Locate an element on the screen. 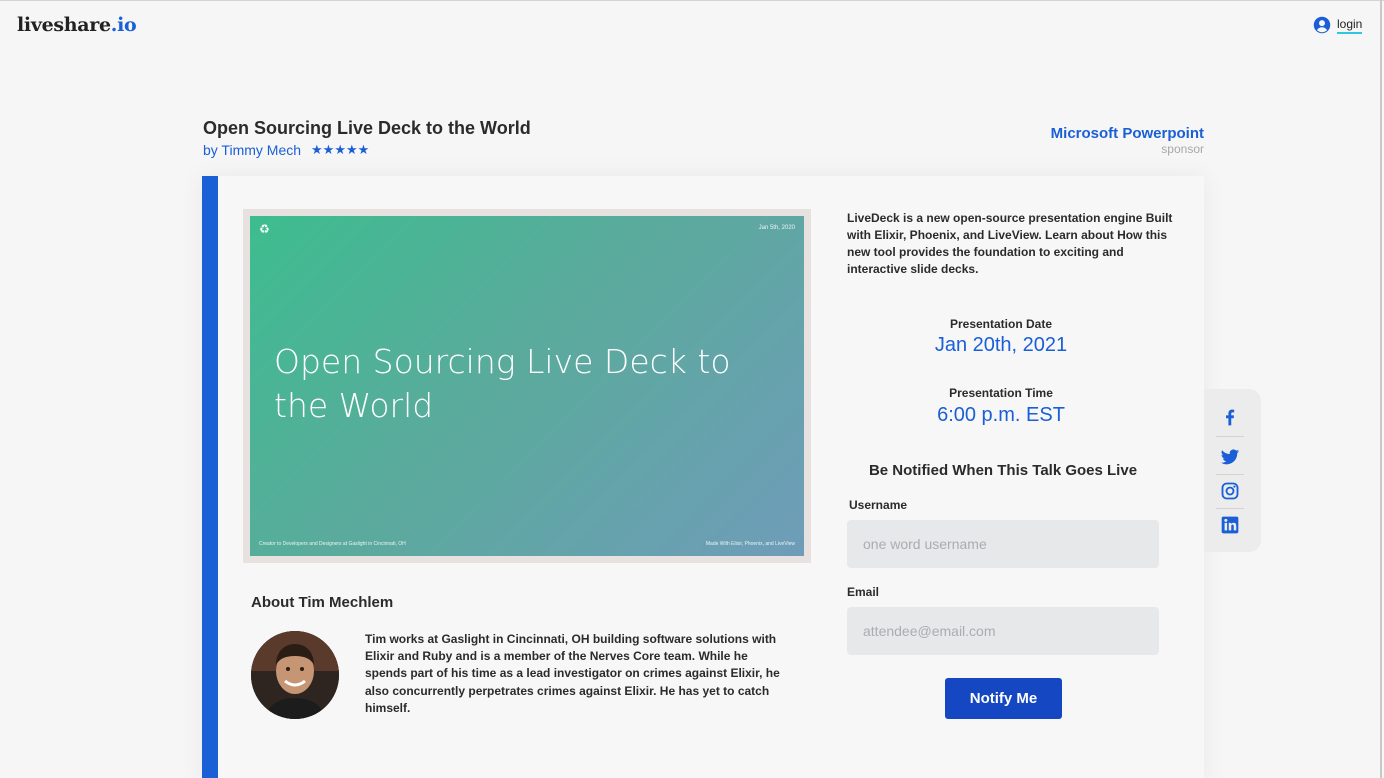 The height and width of the screenshot is (778, 1384). card-accent-bar is located at coordinates (210, 477).